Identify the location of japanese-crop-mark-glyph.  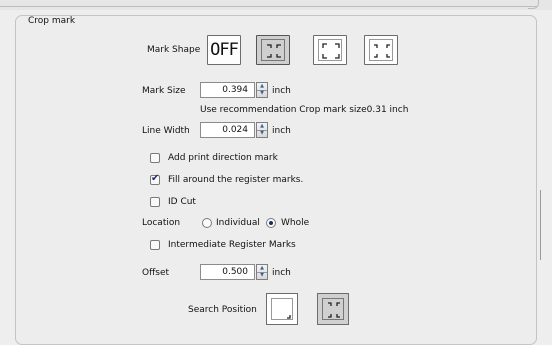
(274, 51).